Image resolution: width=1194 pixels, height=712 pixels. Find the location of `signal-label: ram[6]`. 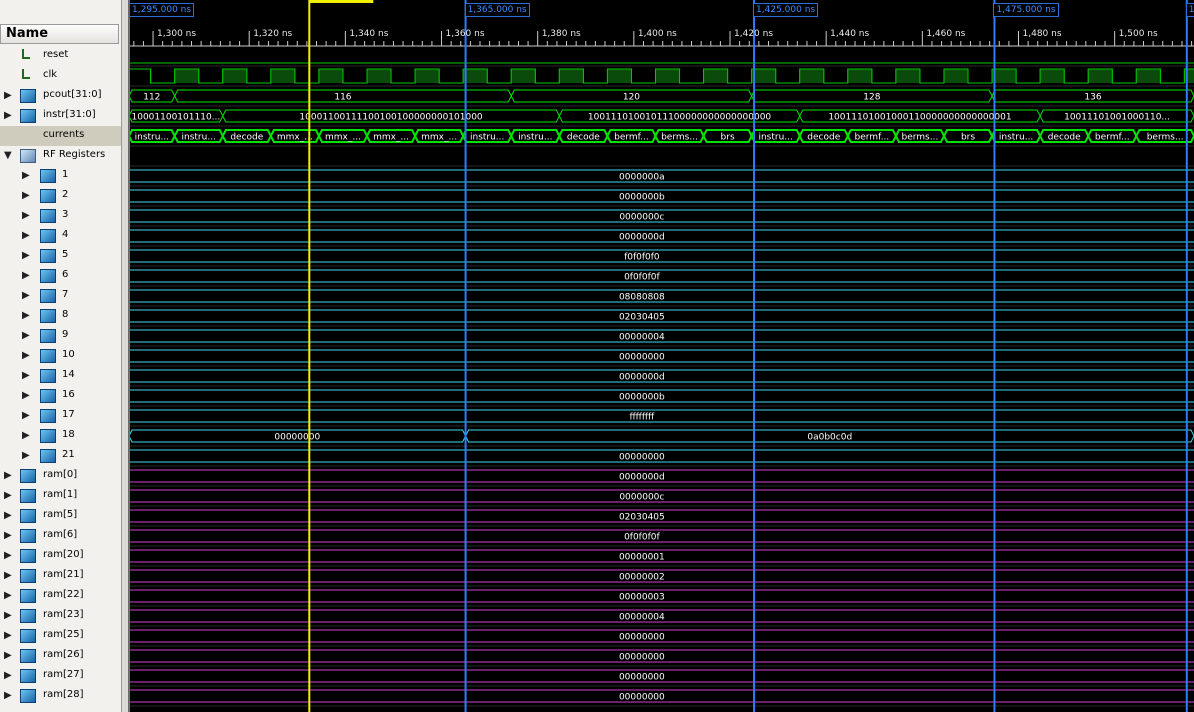

signal-label: ram[6] is located at coordinates (60, 534).